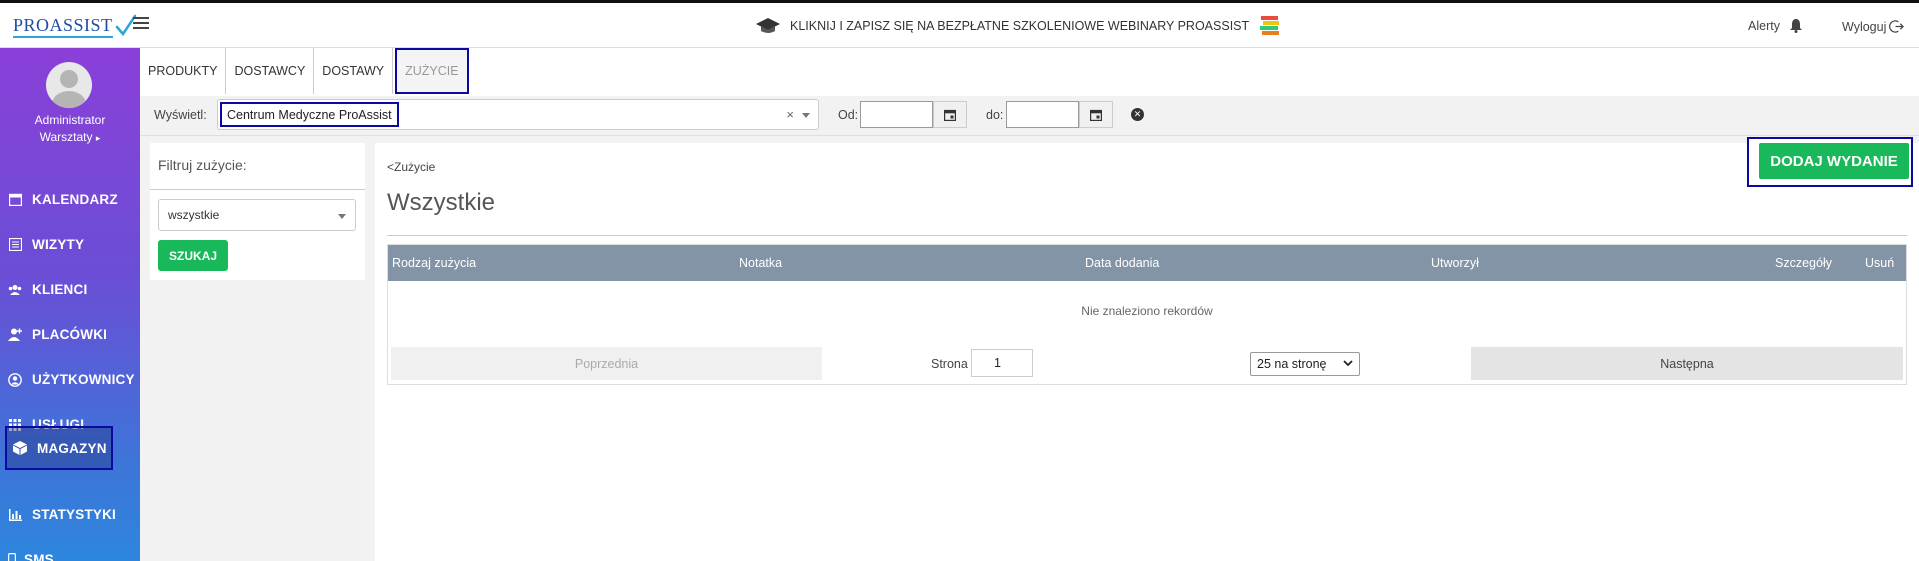 This screenshot has width=1919, height=561. What do you see at coordinates (309, 114) in the screenshot?
I see `location-value: Centrum Medyczne ProAssist` at bounding box center [309, 114].